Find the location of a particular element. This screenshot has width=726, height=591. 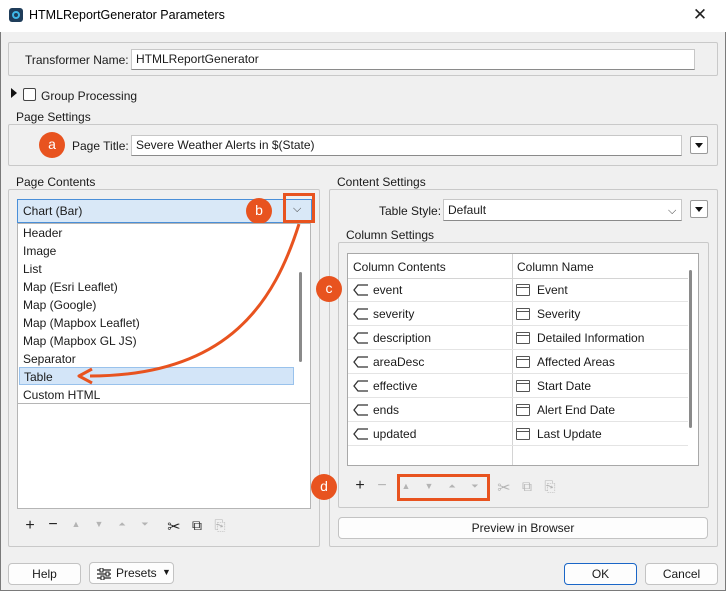

row-content: severity is located at coordinates (394, 314).